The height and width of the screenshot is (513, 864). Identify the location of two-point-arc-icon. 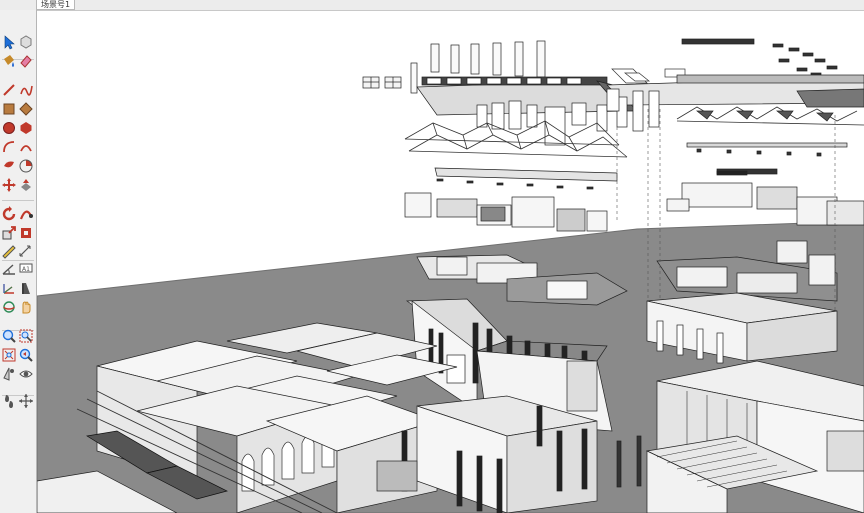
(26, 147).